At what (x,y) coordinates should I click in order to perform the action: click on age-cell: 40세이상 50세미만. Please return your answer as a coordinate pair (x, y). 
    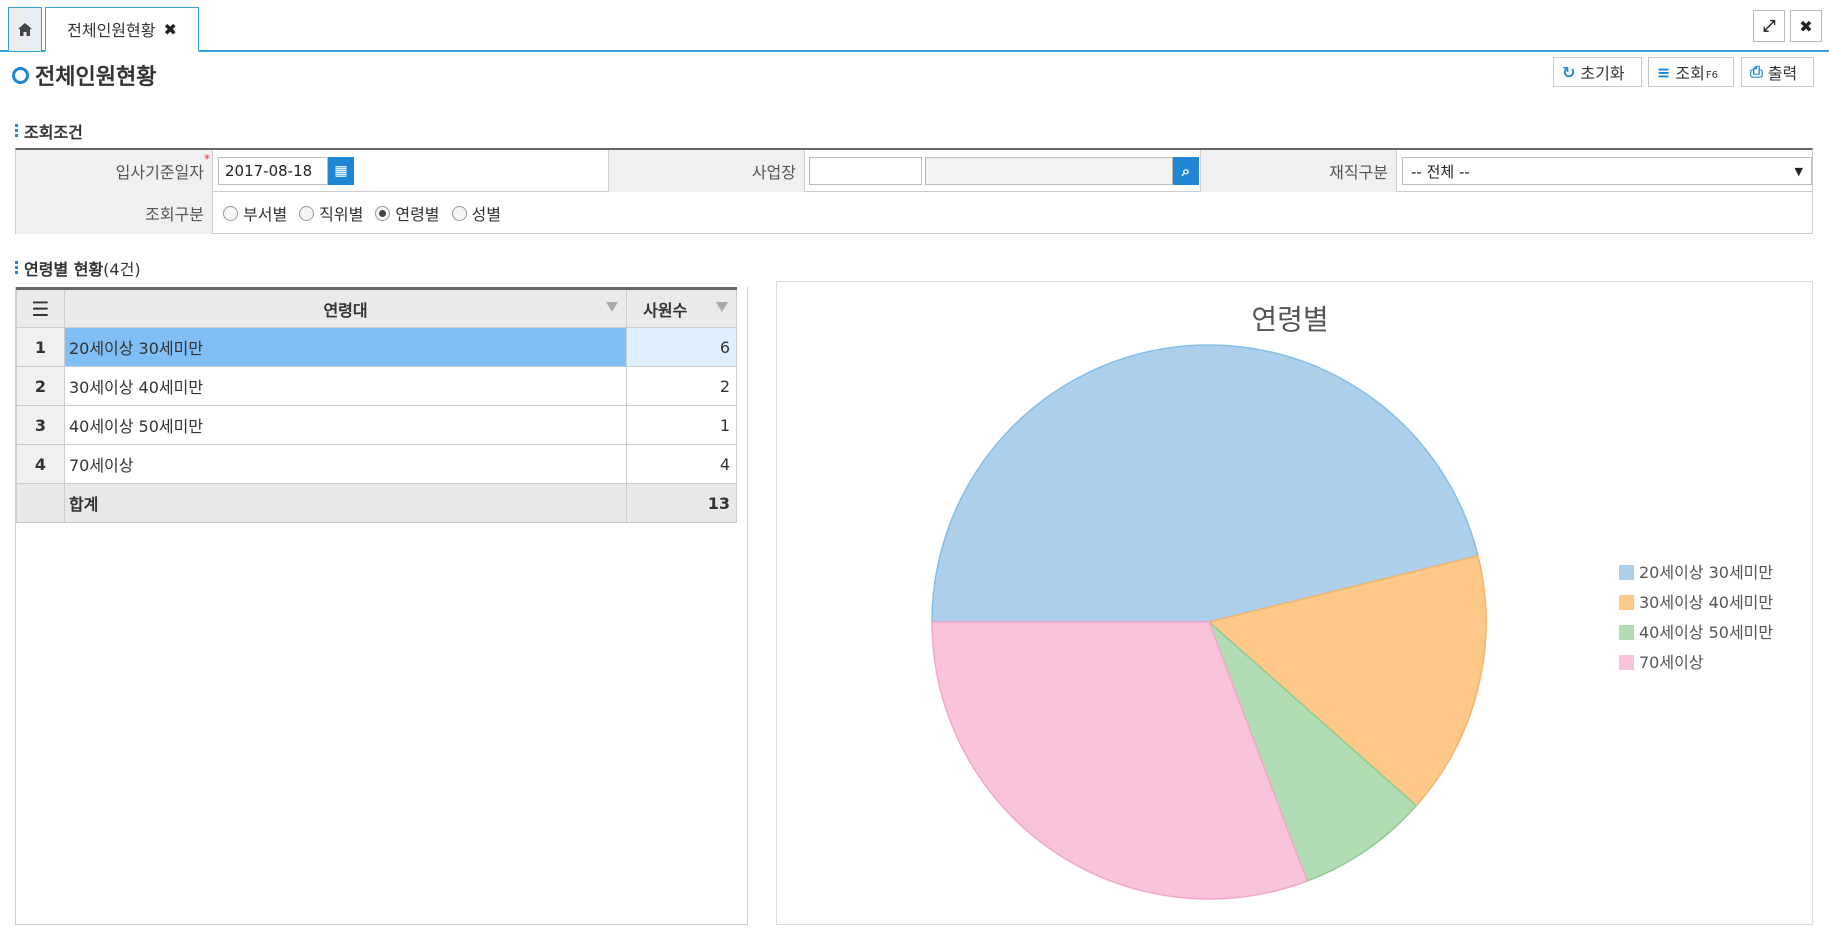
    Looking at the image, I should click on (345, 425).